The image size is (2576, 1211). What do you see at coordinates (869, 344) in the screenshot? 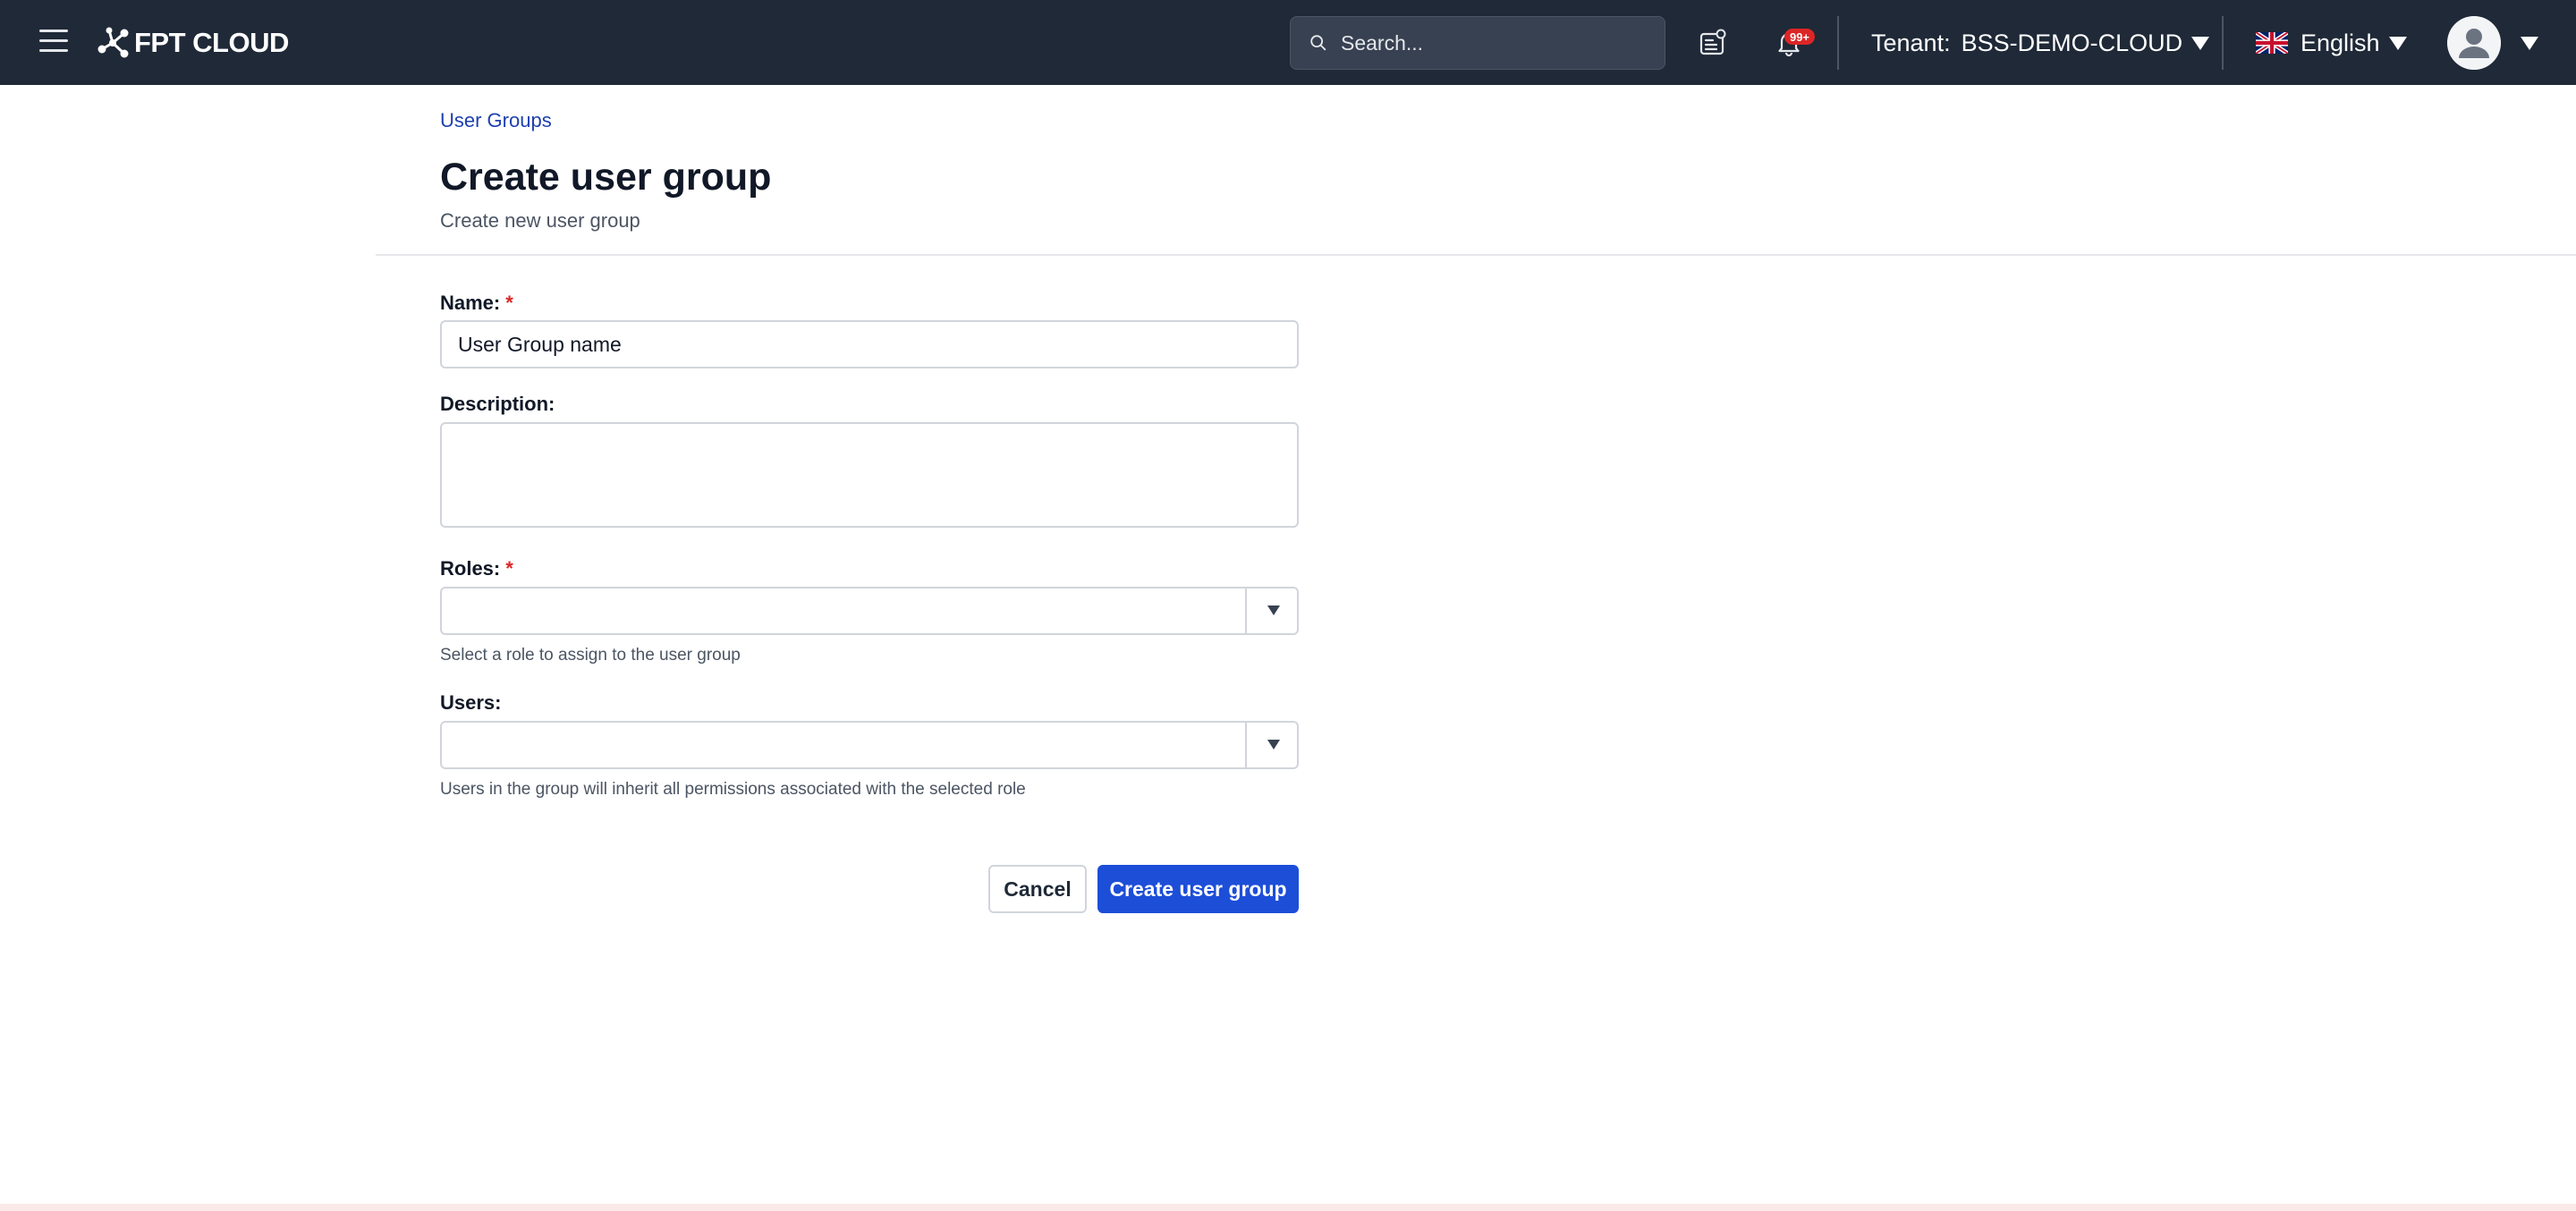
I see `user-group-name-input: User Group name` at bounding box center [869, 344].